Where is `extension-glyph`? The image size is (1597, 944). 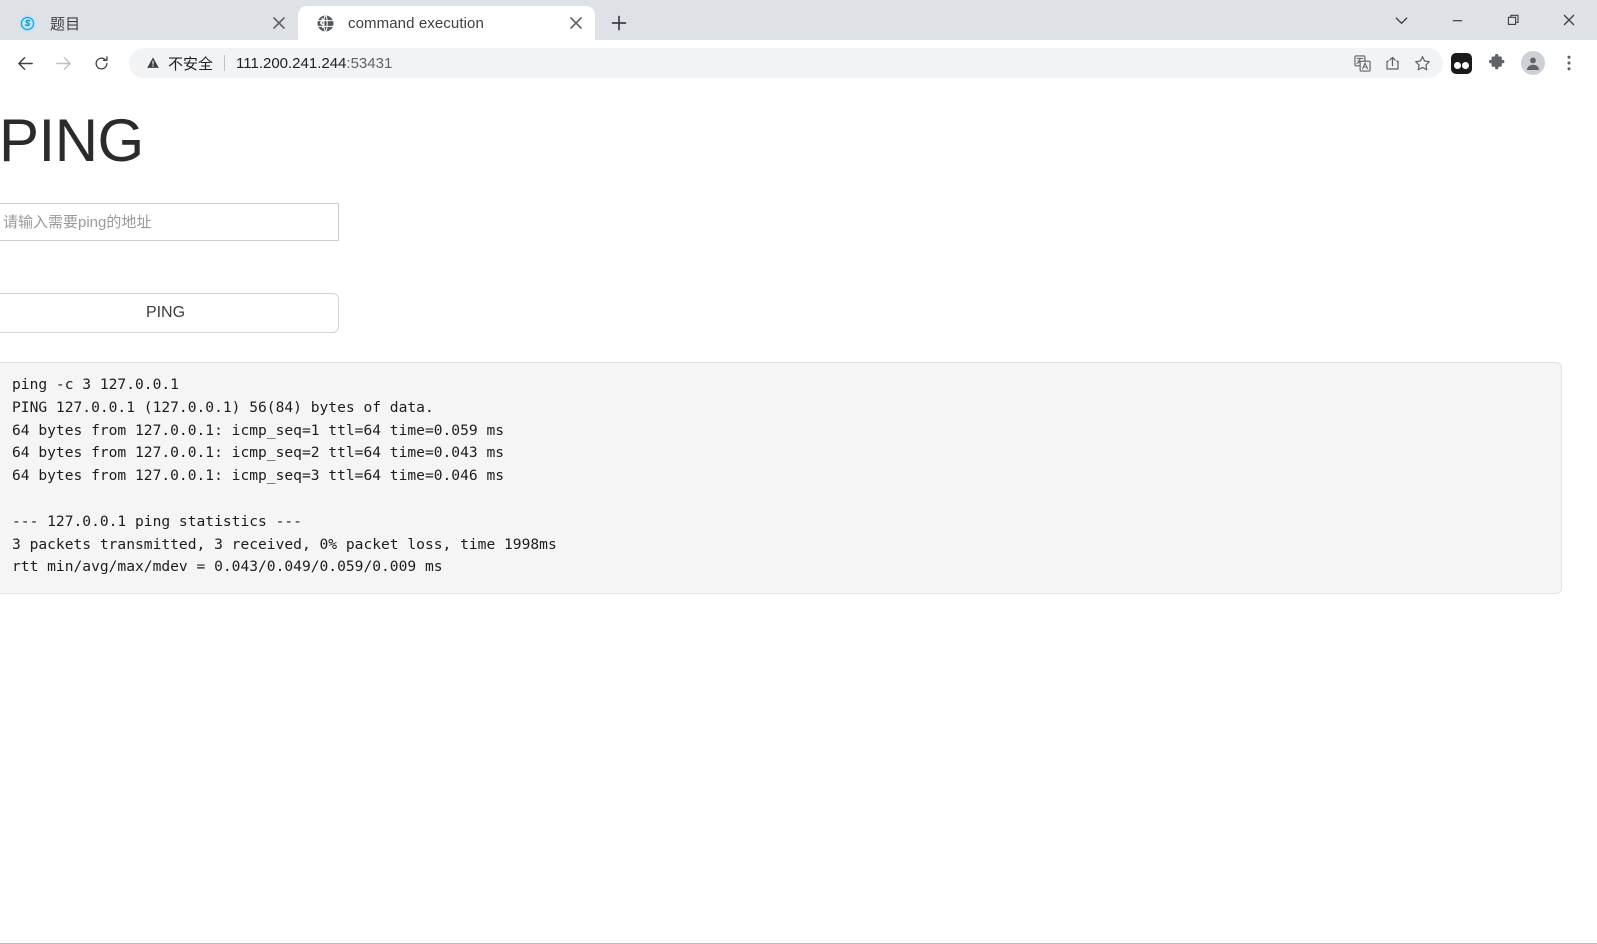
extension-glyph is located at coordinates (1461, 63).